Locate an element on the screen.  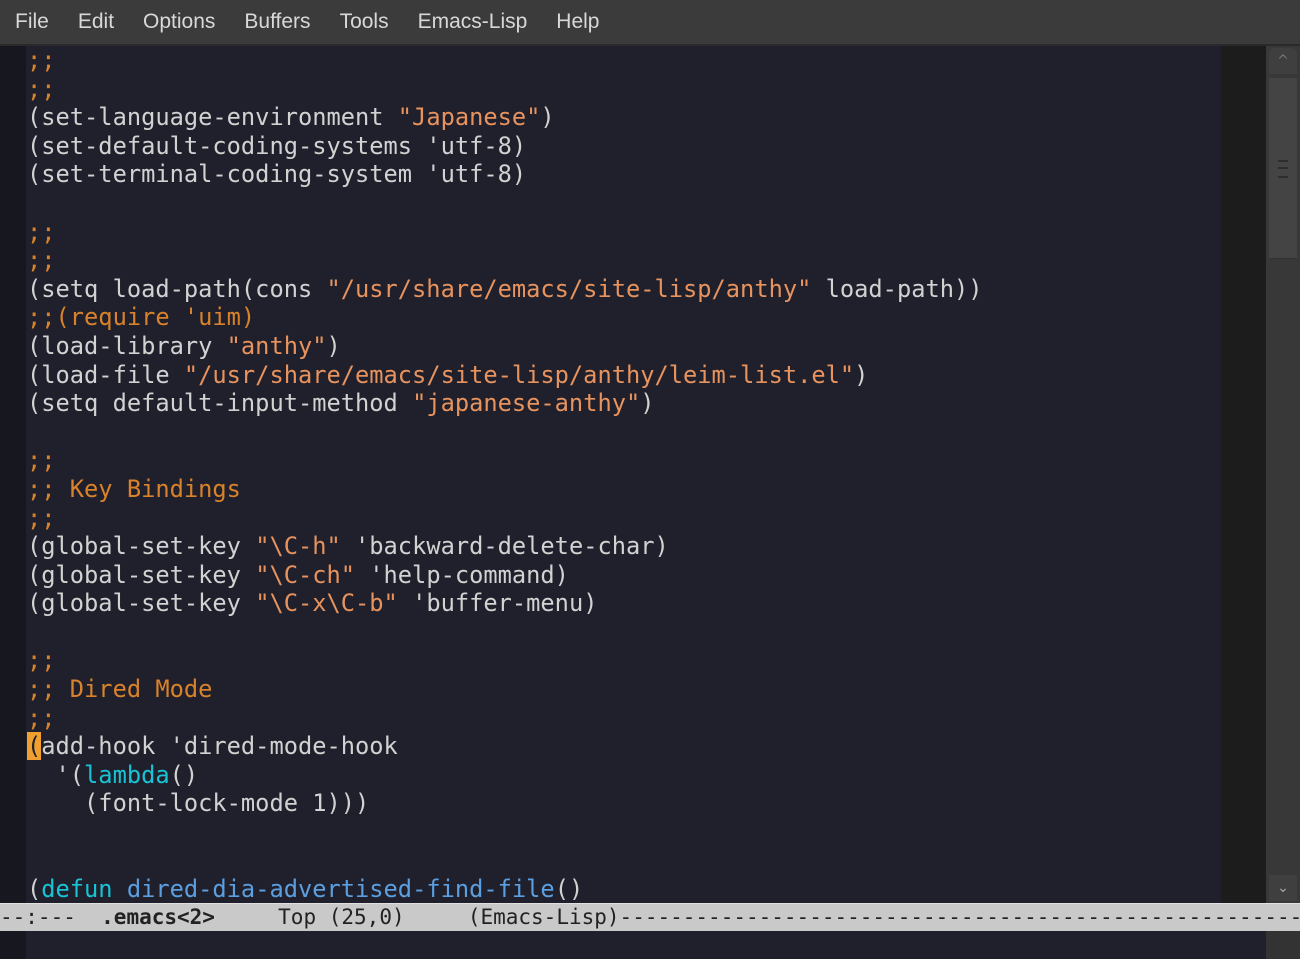
scrollbar-thumb is located at coordinates (1283, 168).